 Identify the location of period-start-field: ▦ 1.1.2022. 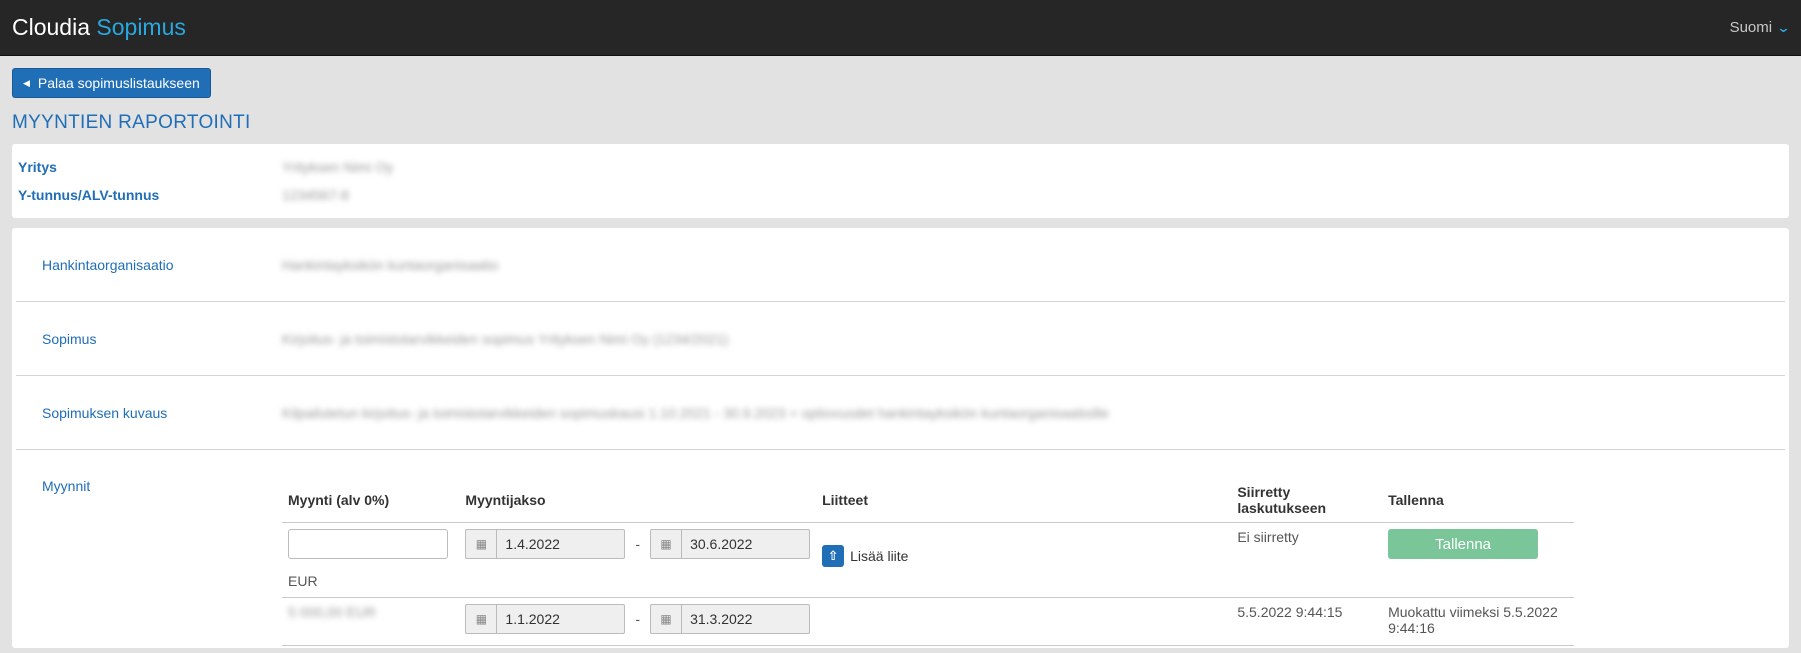
(545, 619).